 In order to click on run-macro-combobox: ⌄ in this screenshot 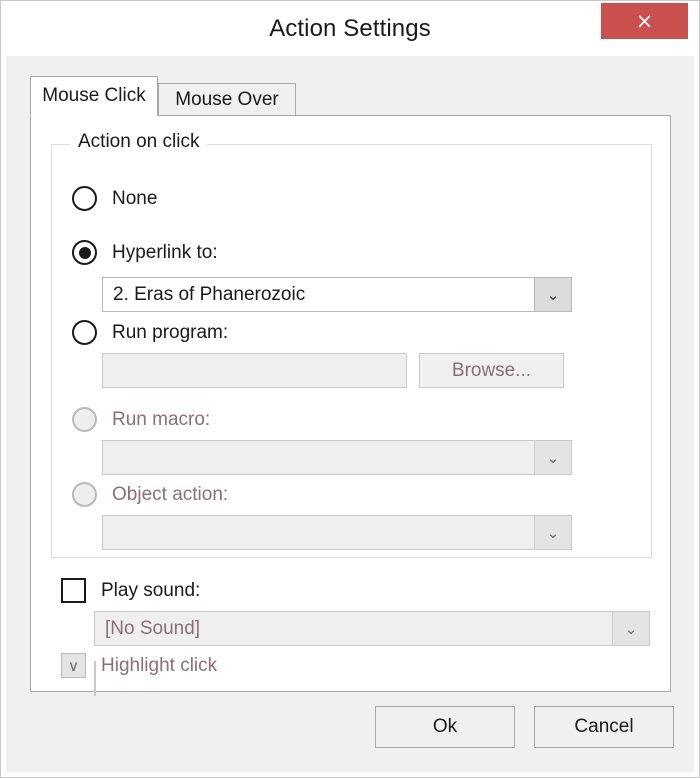, I will do `click(337, 457)`.